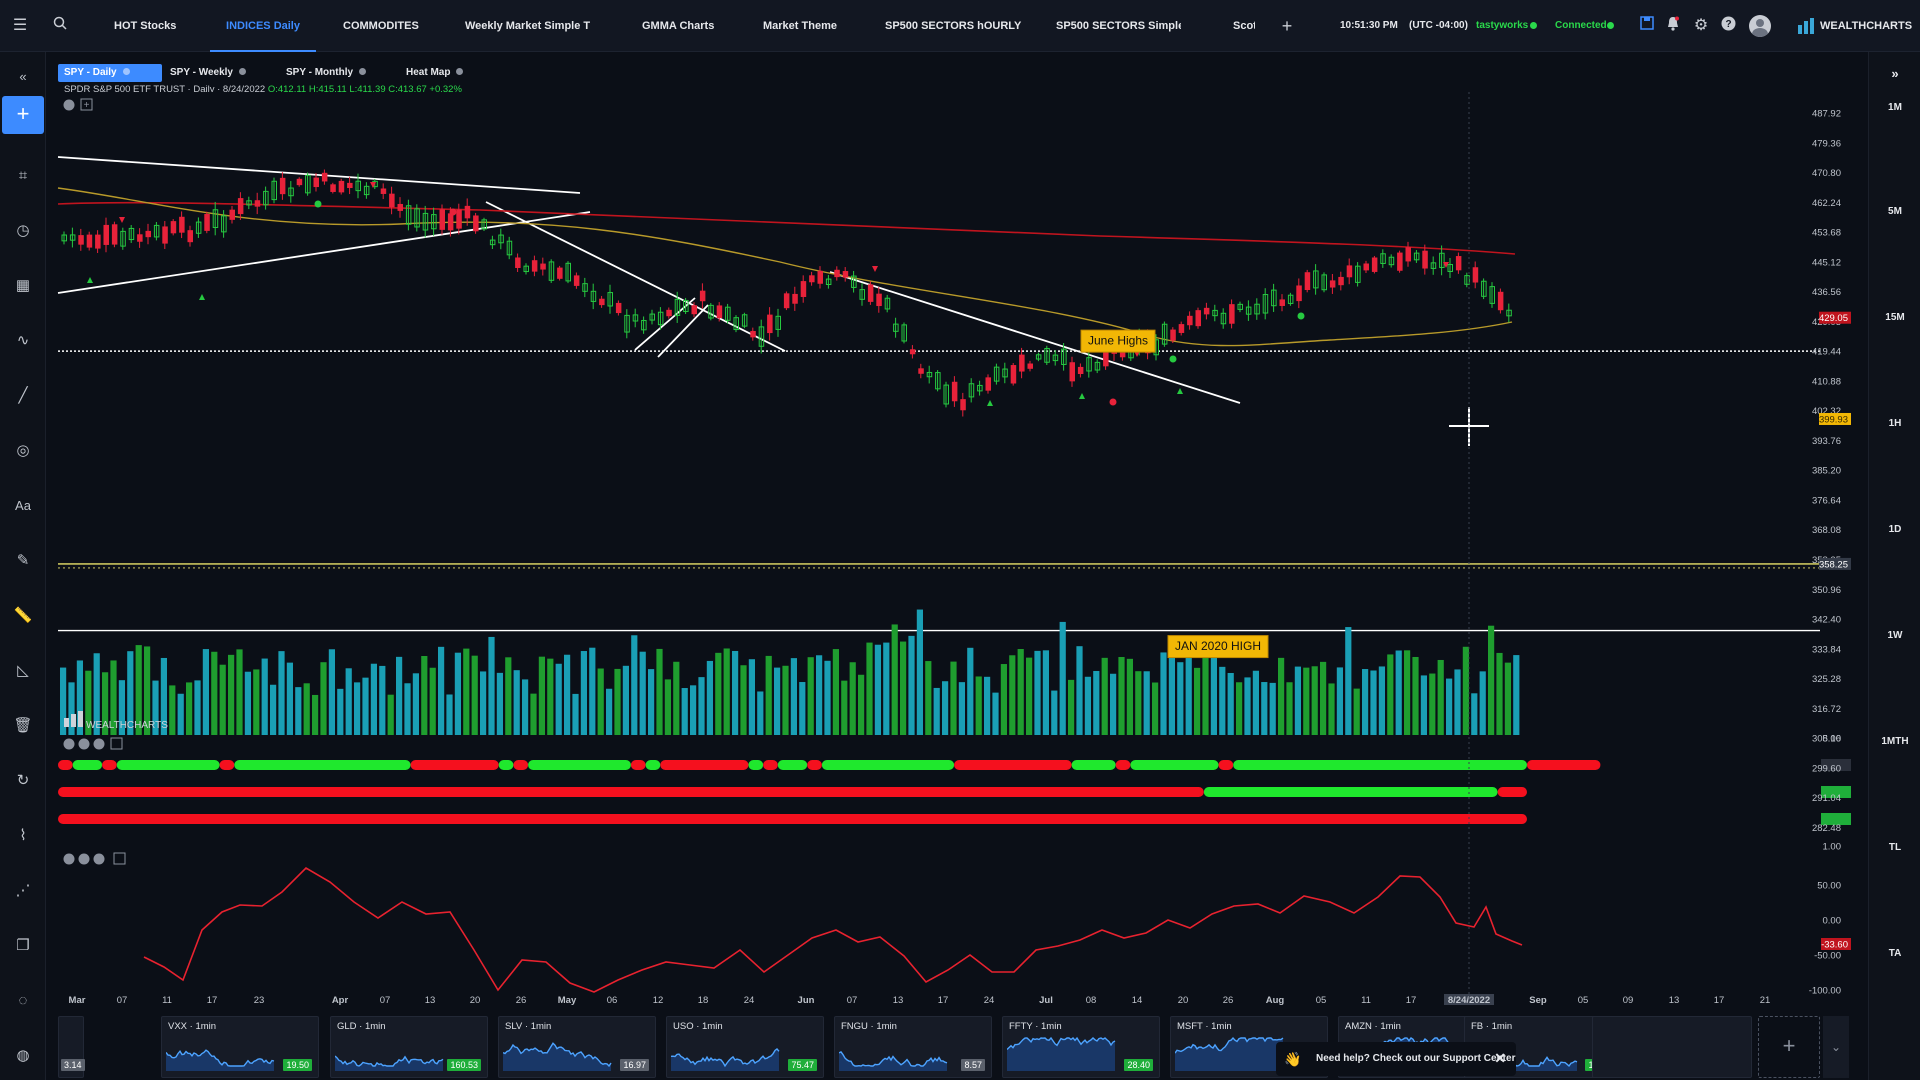 This screenshot has height=1080, width=1920. I want to click on interval-ta: TA, so click(1894, 953).